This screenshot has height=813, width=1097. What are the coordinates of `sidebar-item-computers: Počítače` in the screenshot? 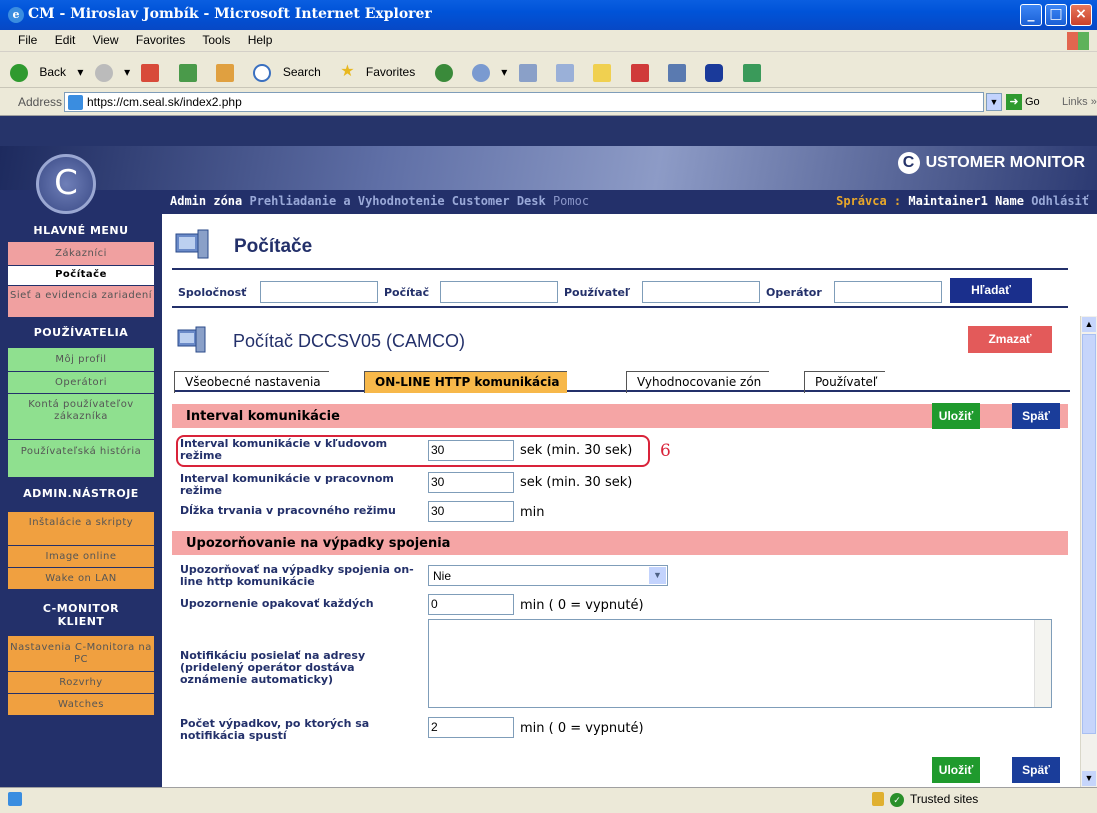 It's located at (81, 276).